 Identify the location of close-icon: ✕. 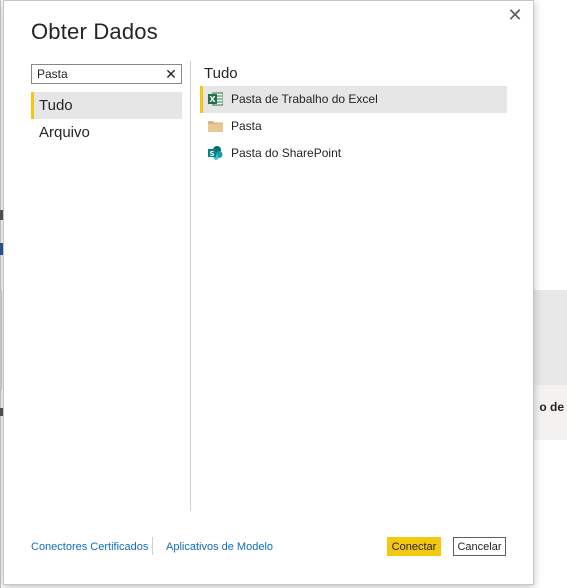
(515, 15).